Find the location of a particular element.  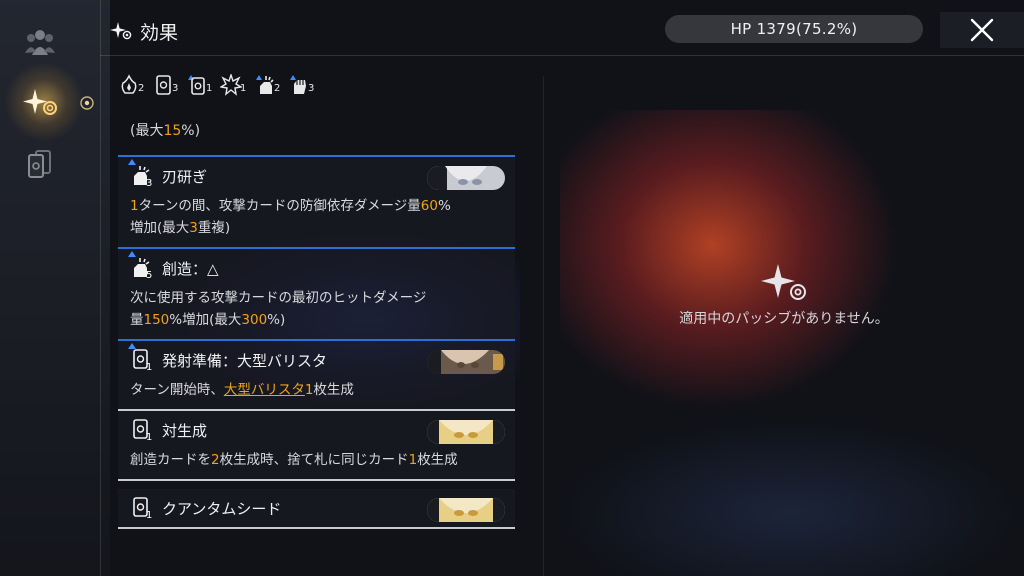

empty-state-text: 適用中のパッシブがありません。 is located at coordinates (784, 319).